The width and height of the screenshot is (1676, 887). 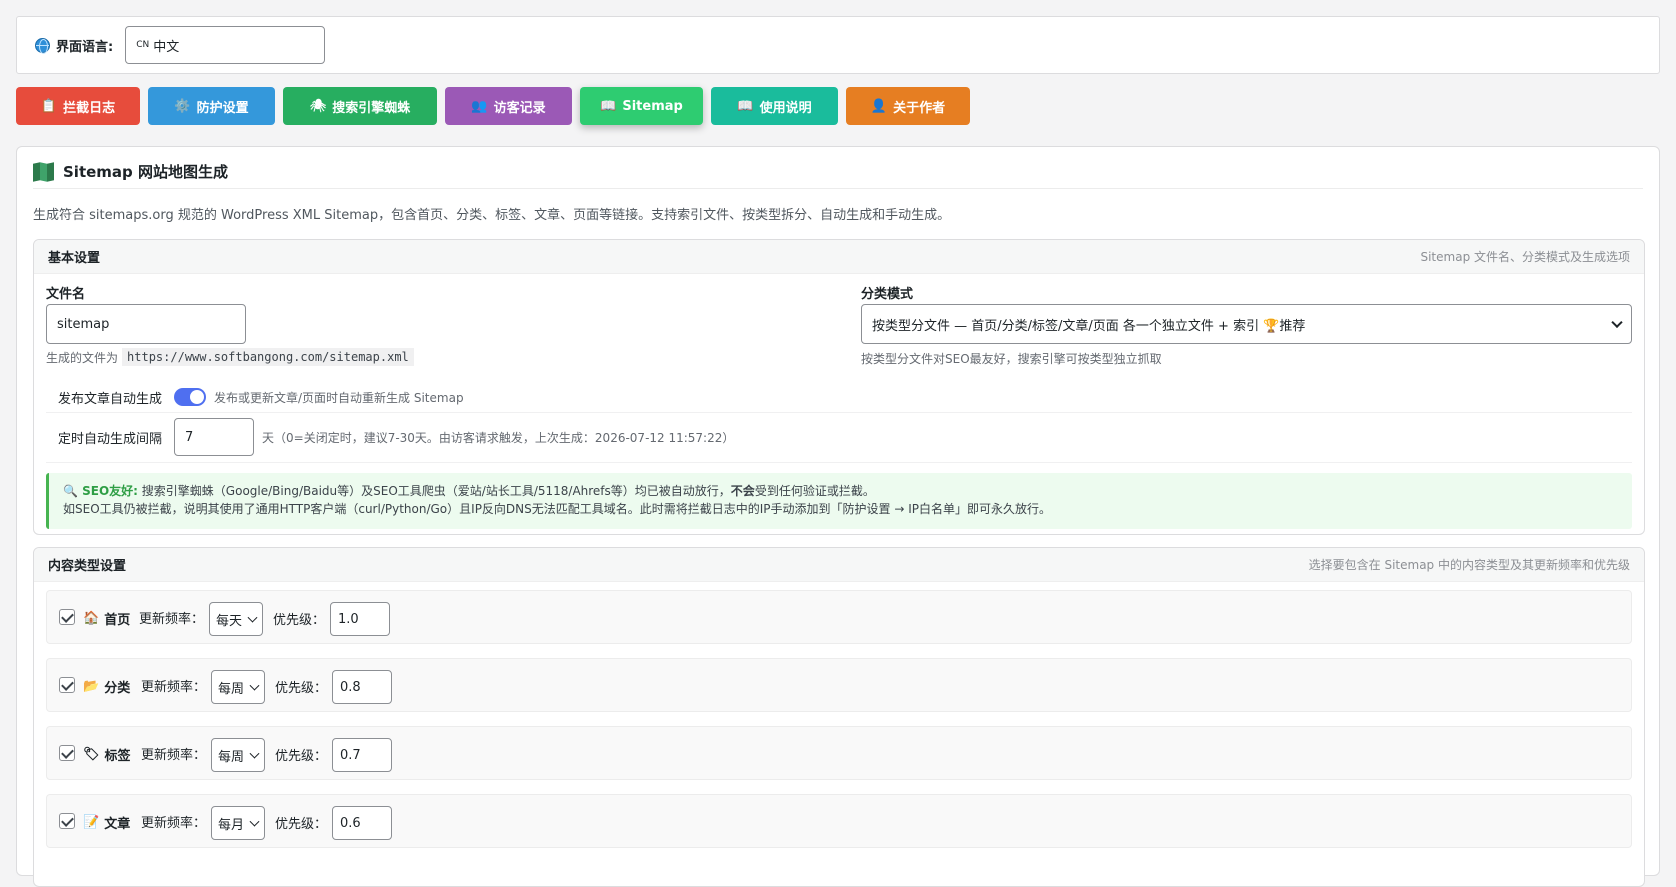 What do you see at coordinates (49, 106) in the screenshot?
I see `clipboard-icon: 📋` at bounding box center [49, 106].